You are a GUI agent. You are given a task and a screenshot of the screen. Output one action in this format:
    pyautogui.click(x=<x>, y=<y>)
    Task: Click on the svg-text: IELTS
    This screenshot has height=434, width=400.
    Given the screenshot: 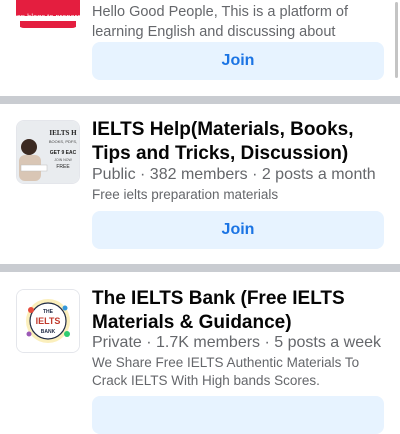 What is the action you would take?
    pyautogui.click(x=48, y=321)
    